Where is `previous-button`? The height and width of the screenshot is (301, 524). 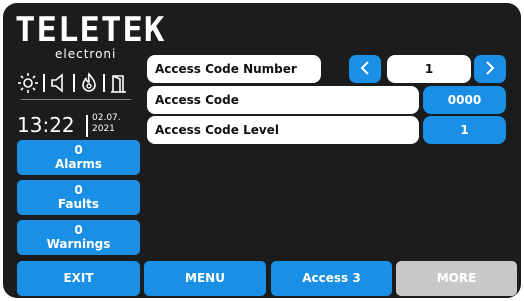 previous-button is located at coordinates (365, 69).